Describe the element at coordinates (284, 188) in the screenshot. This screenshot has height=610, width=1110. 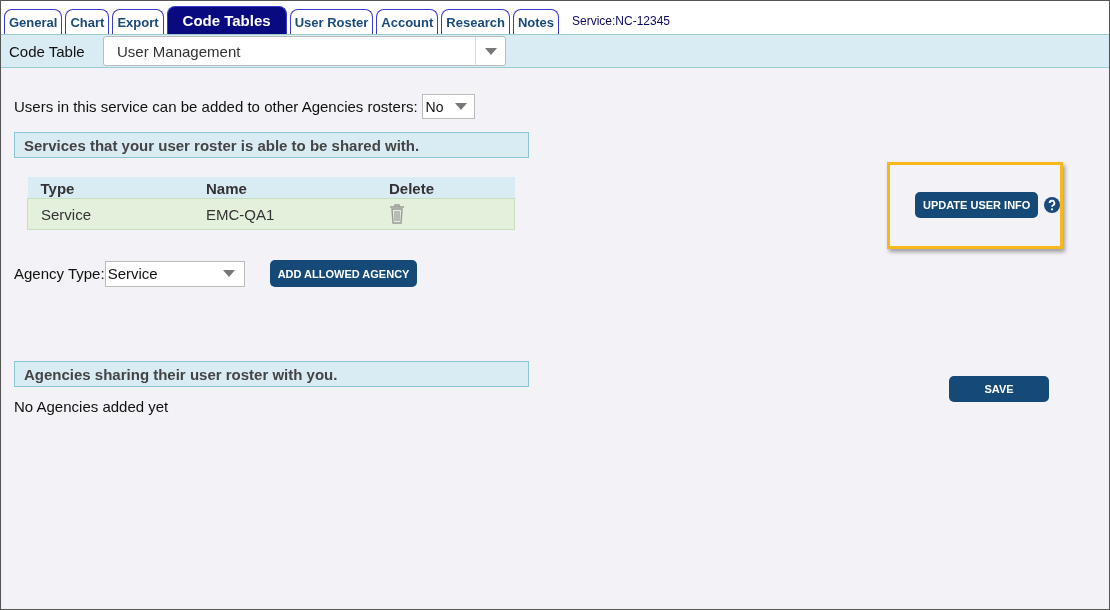
I see `column-header: Name` at that location.